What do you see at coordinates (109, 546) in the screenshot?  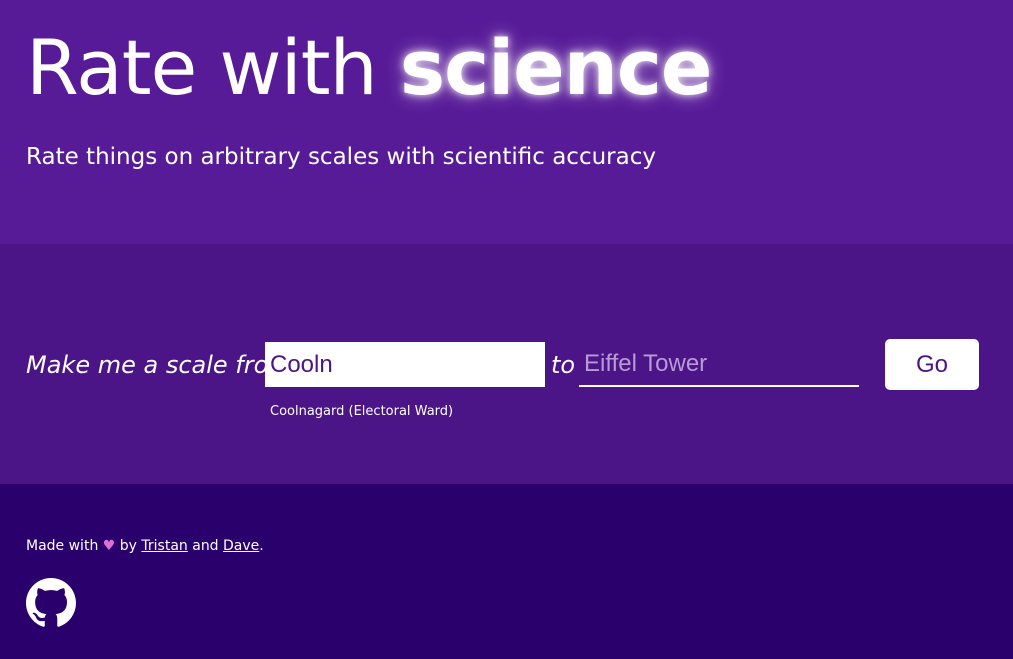 I see `heart-icon: ♥` at bounding box center [109, 546].